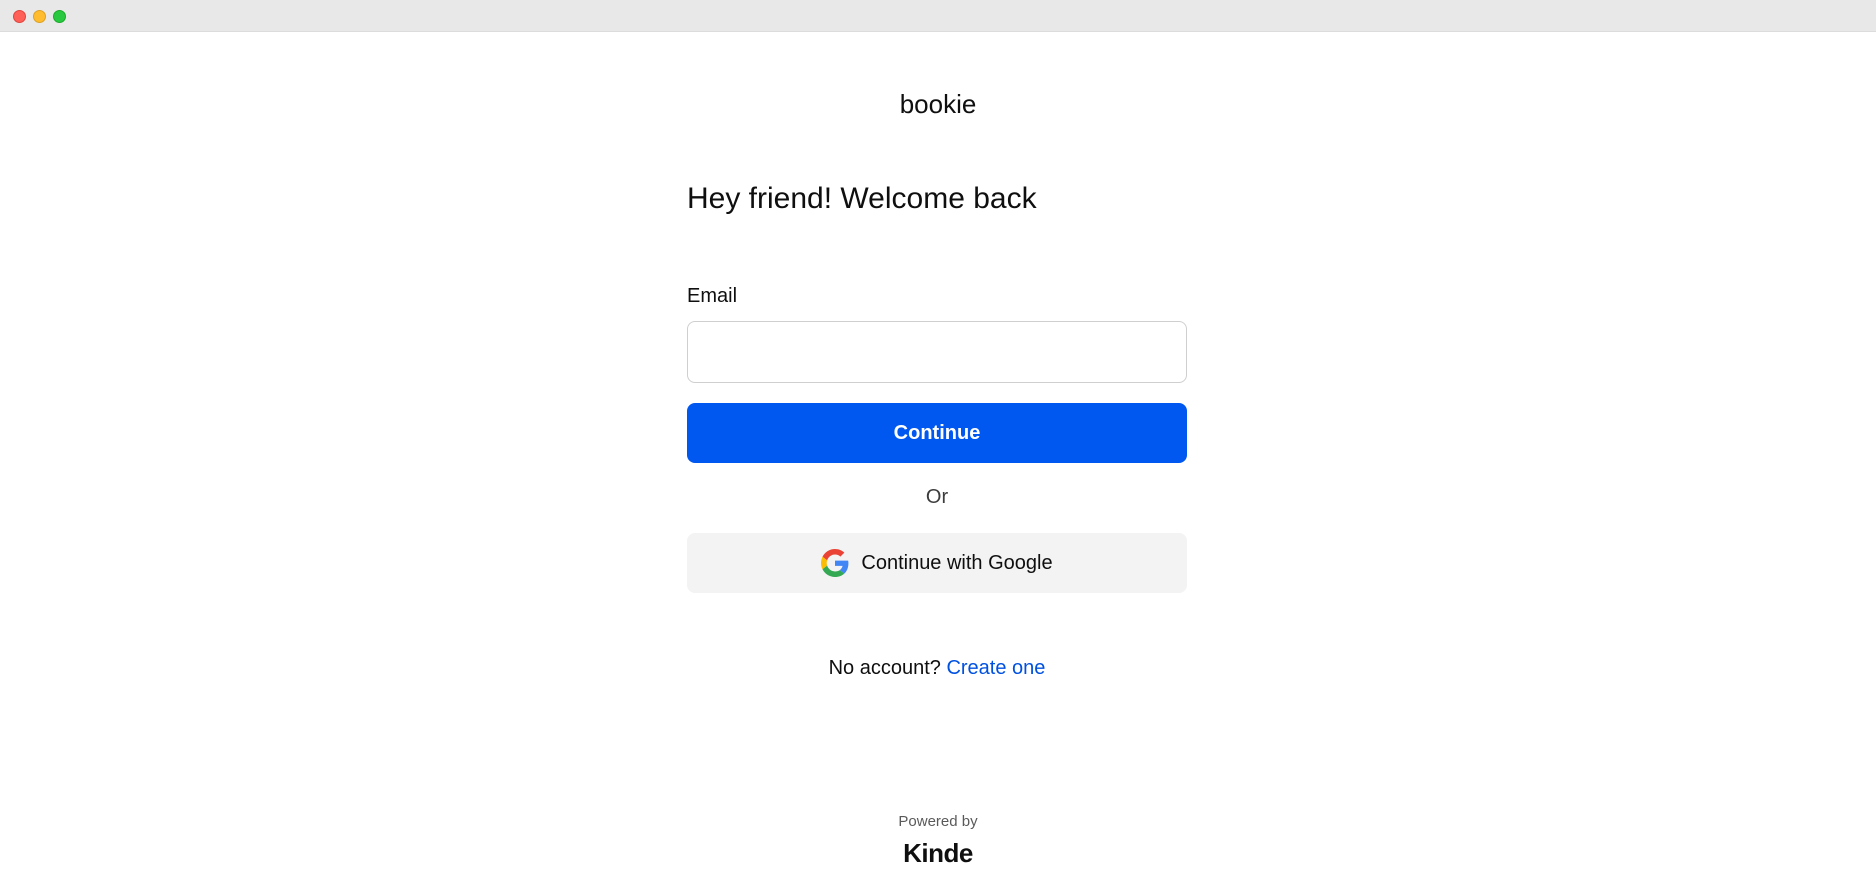 The height and width of the screenshot is (884, 1876). Describe the element at coordinates (995, 668) in the screenshot. I see `create-account-link: Create one` at that location.